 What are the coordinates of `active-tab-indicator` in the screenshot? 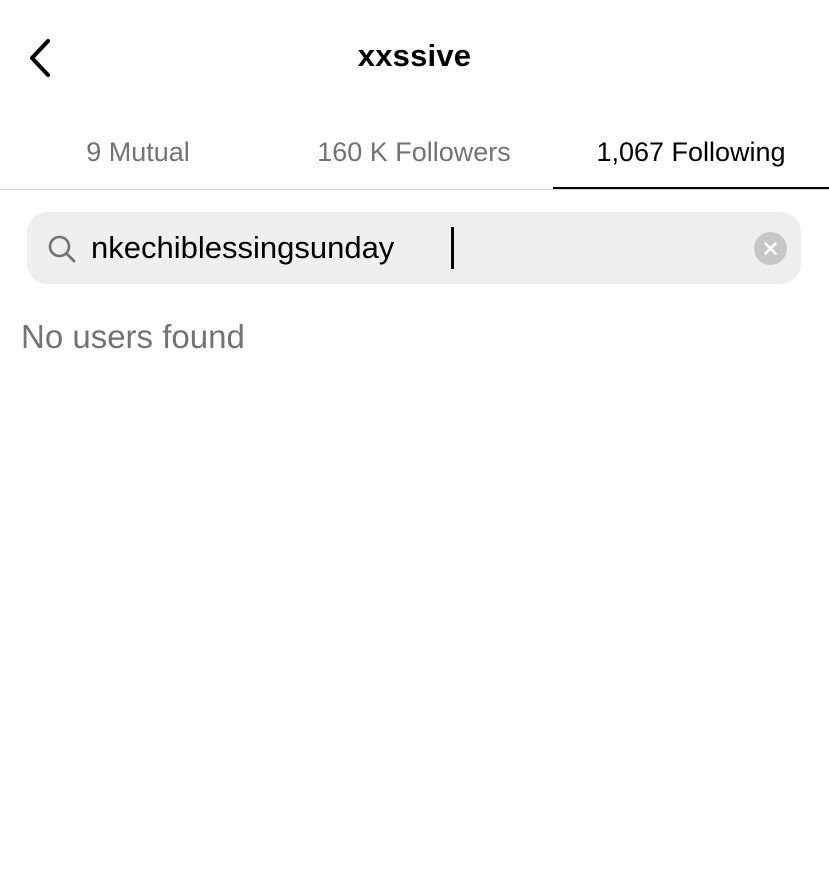 It's located at (691, 188).